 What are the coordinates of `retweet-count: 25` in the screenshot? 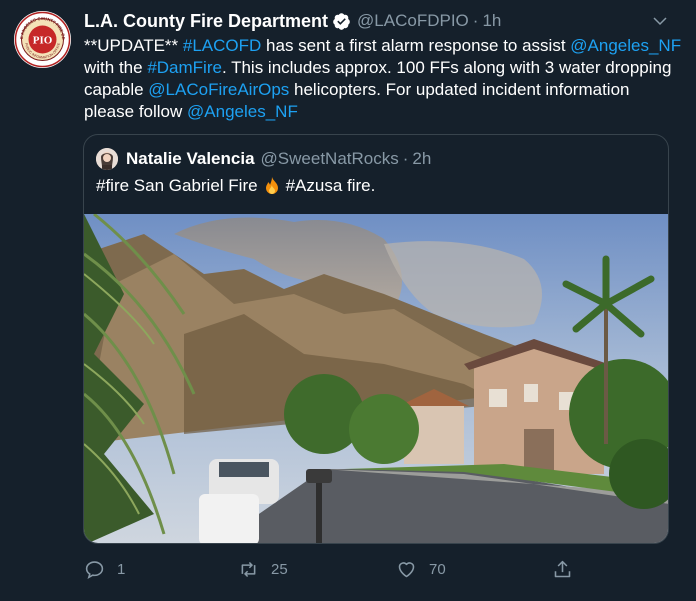 It's located at (279, 569).